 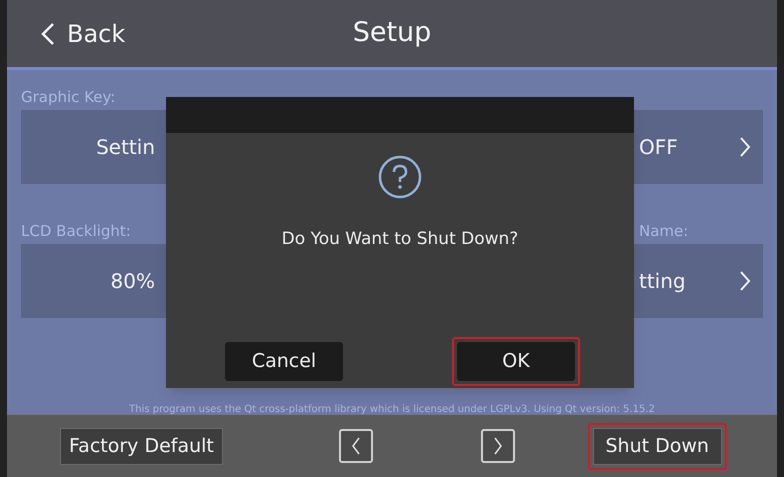 I want to click on setting-label: Name:, so click(x=663, y=231).